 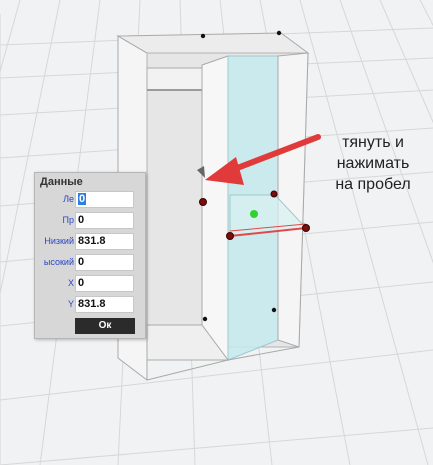 I want to click on wardrobe-divider, so click(x=215, y=208).